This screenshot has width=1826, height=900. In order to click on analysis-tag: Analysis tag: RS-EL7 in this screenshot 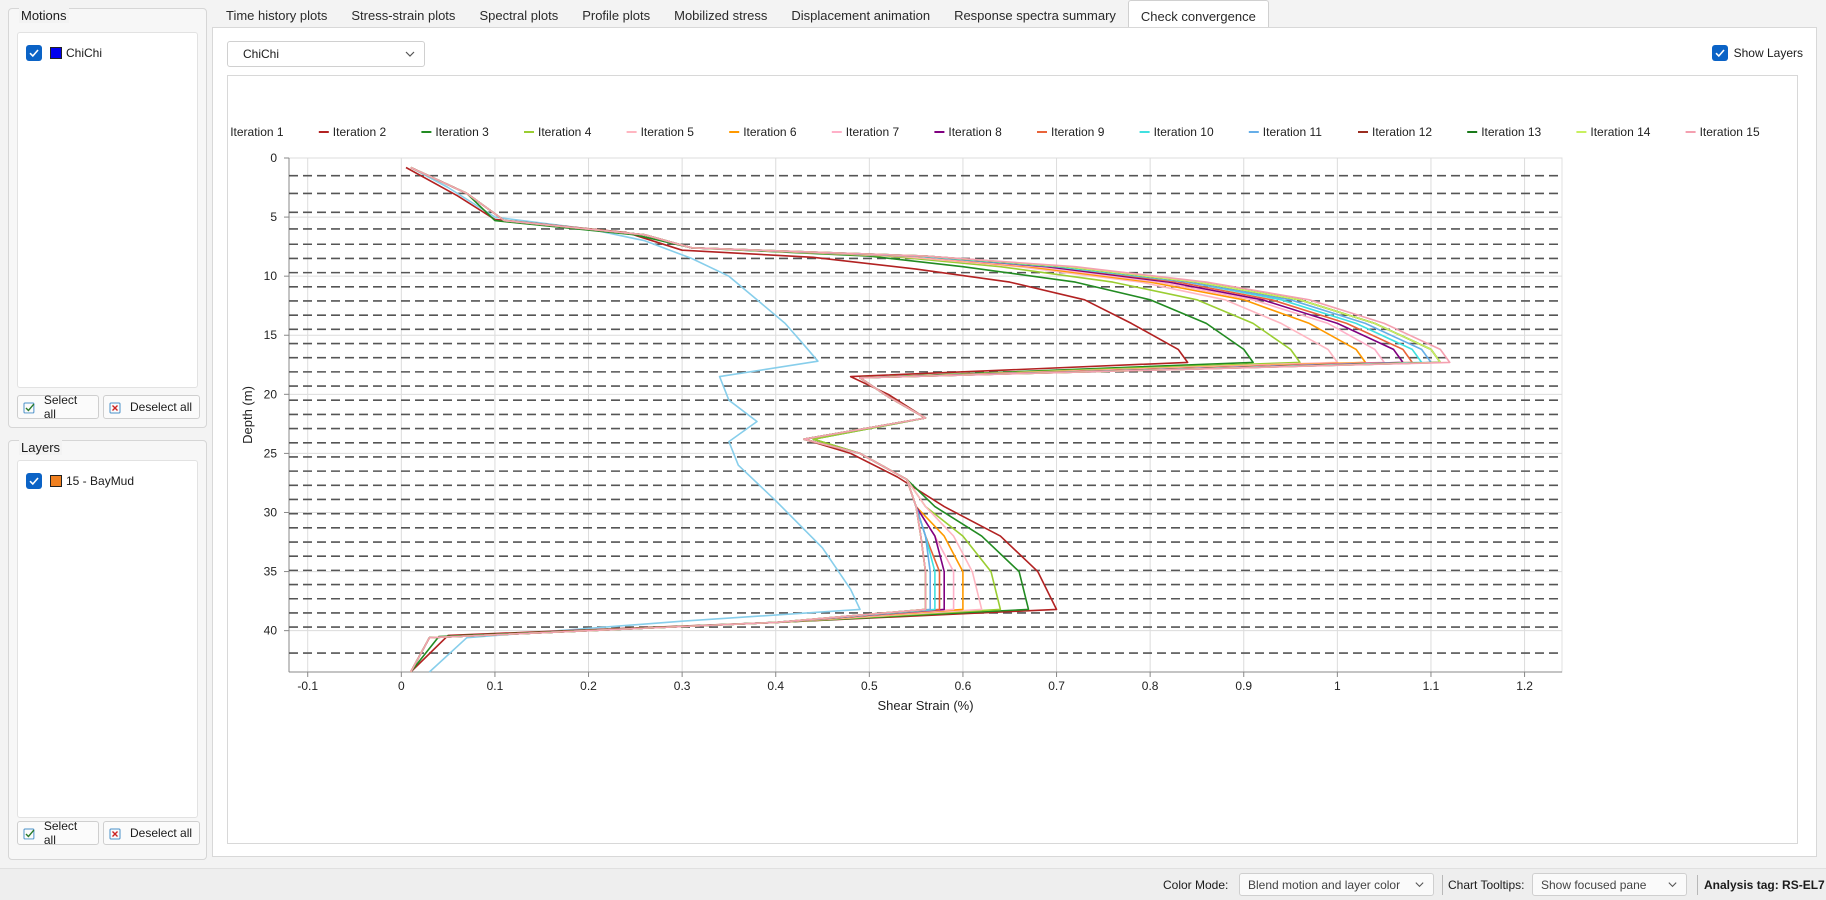, I will do `click(1764, 885)`.